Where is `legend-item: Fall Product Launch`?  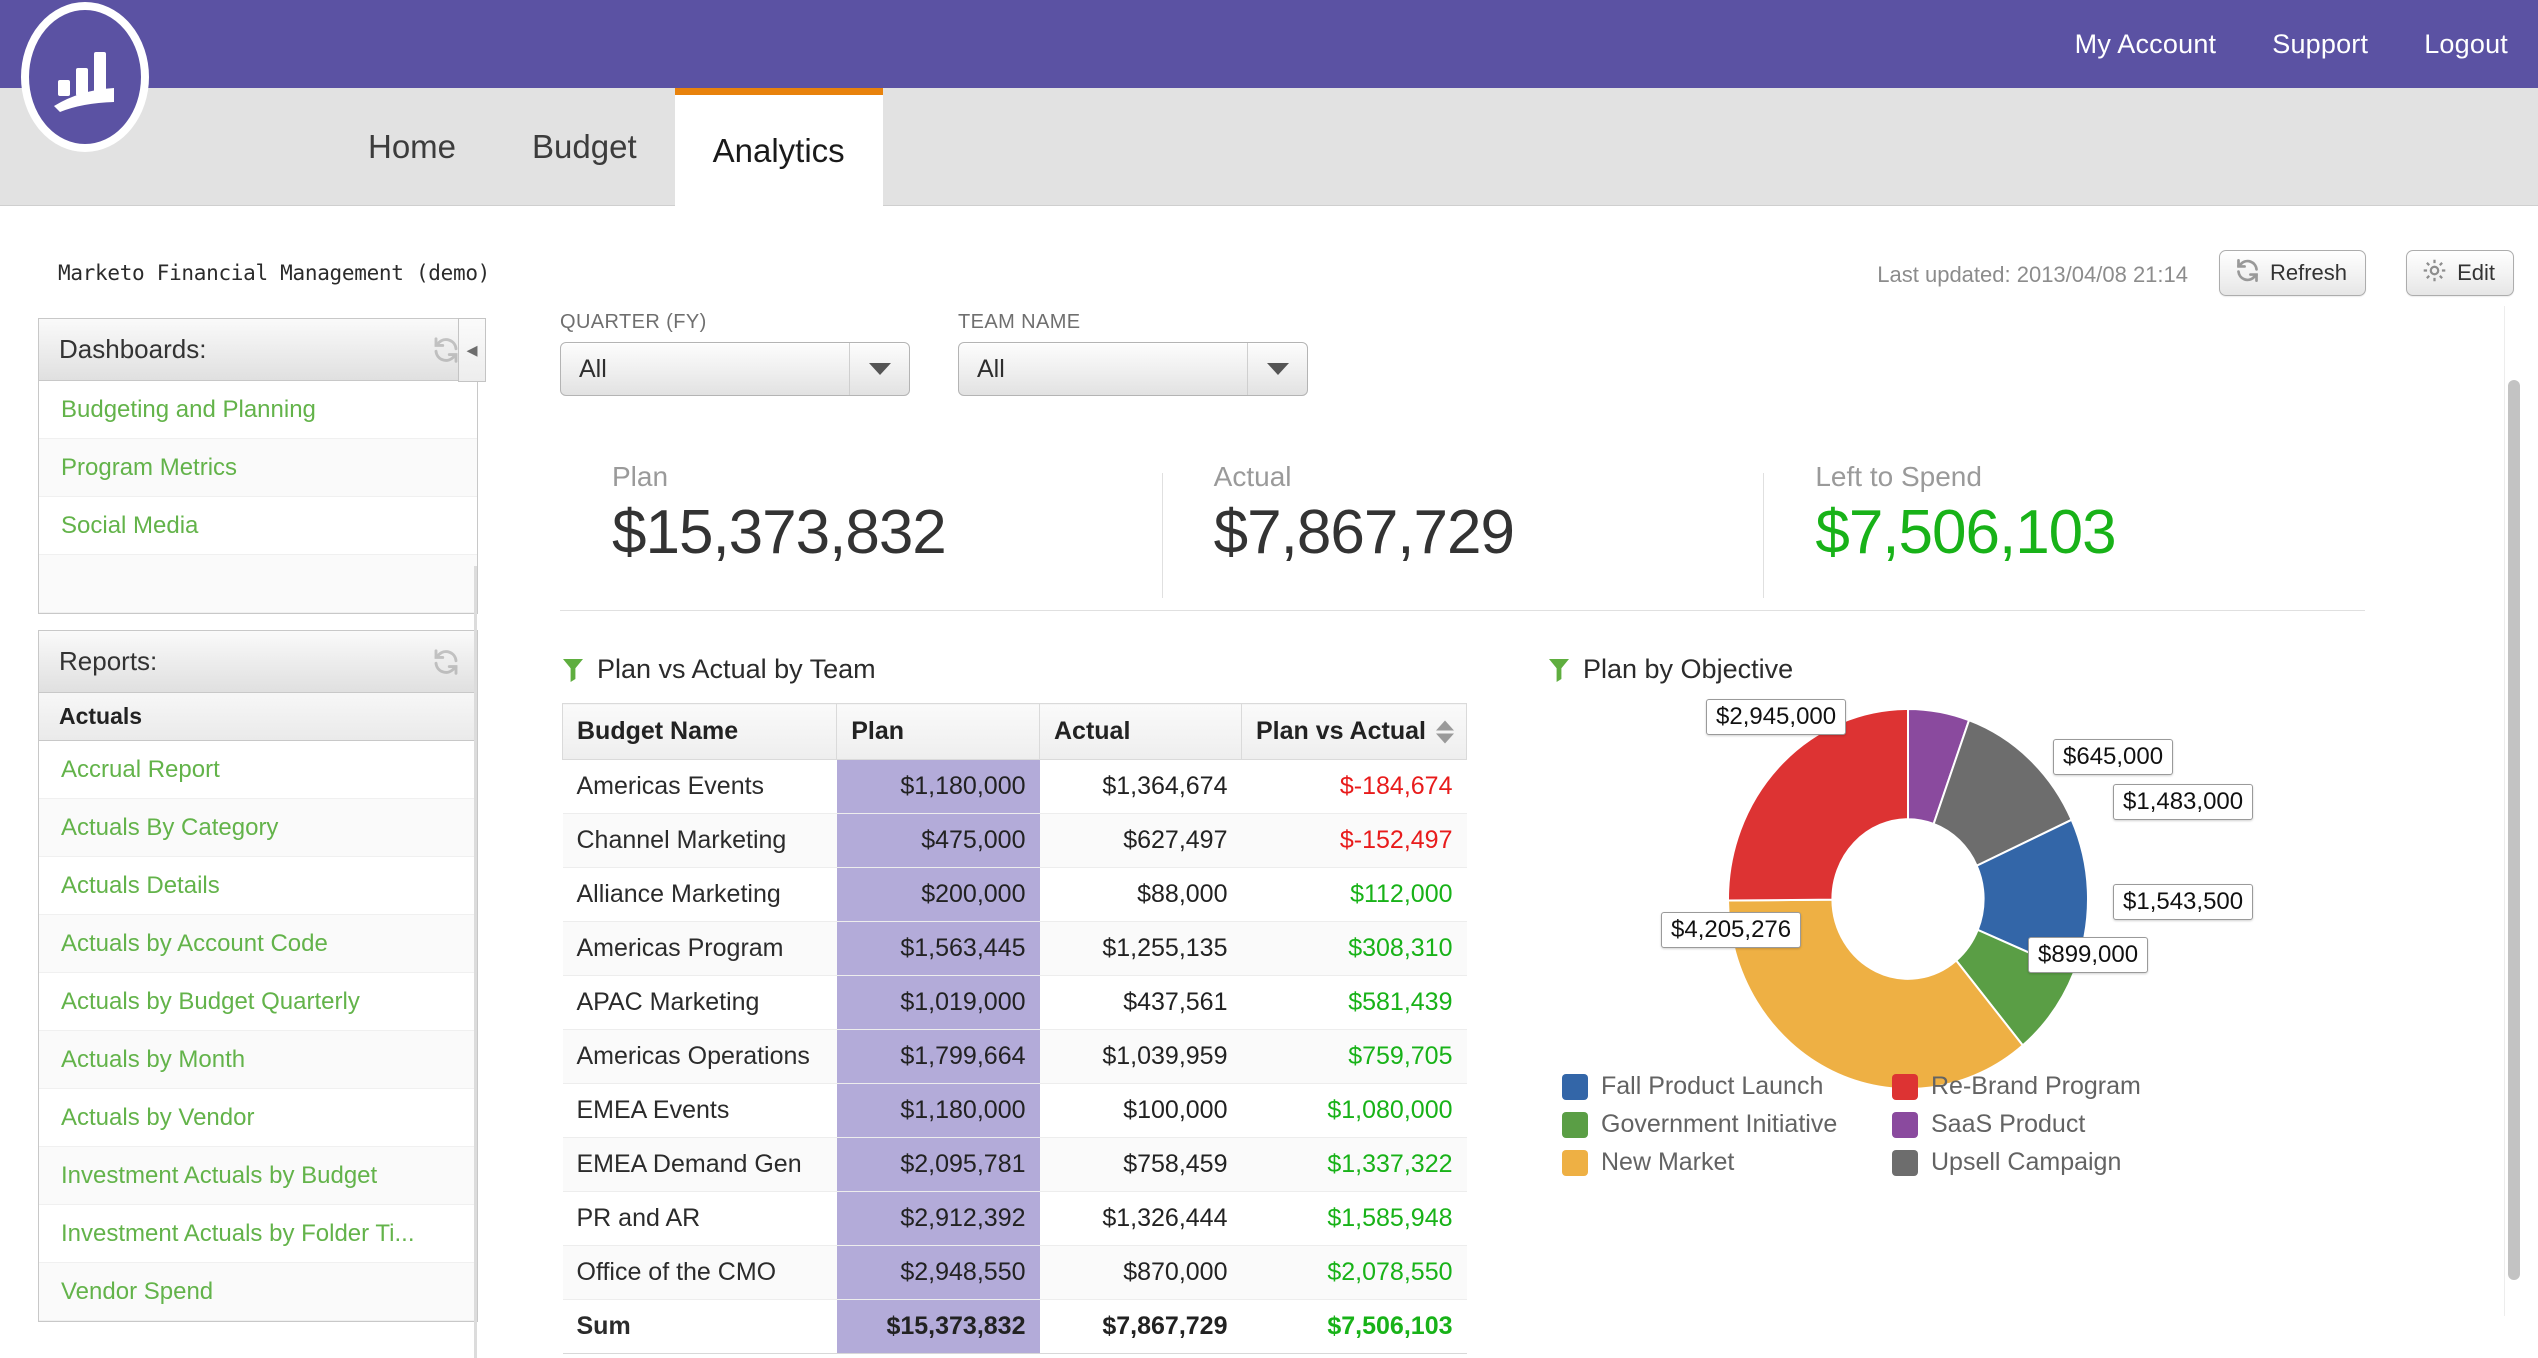
legend-item: Fall Product Launch is located at coordinates (1722, 1086).